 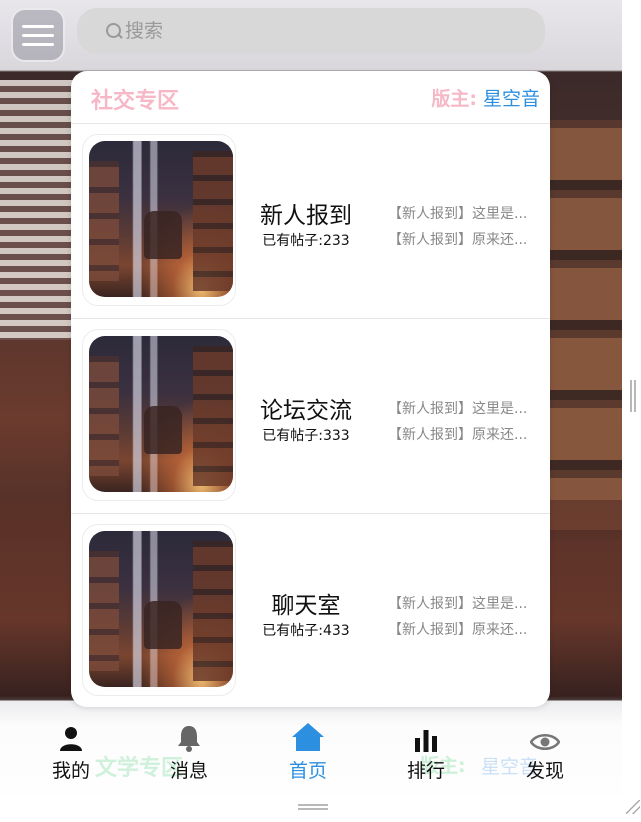 I want to click on board-name: 新人报到, so click(x=306, y=213).